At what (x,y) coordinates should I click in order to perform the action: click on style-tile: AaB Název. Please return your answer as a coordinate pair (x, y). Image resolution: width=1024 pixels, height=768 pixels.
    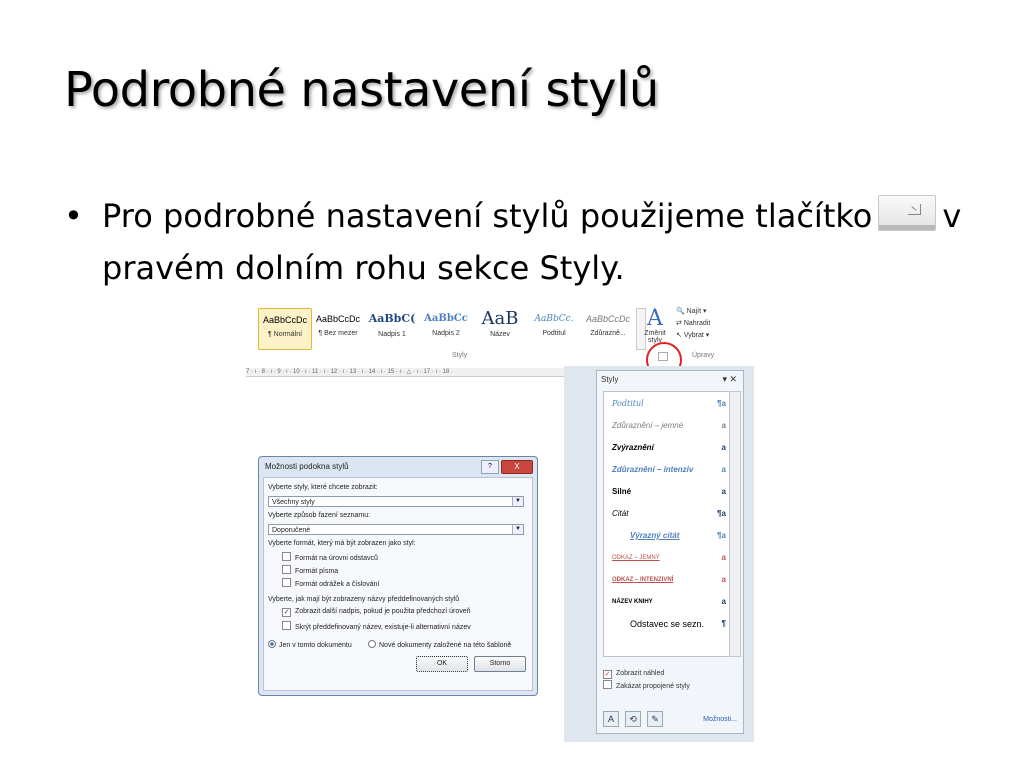
    Looking at the image, I should click on (500, 328).